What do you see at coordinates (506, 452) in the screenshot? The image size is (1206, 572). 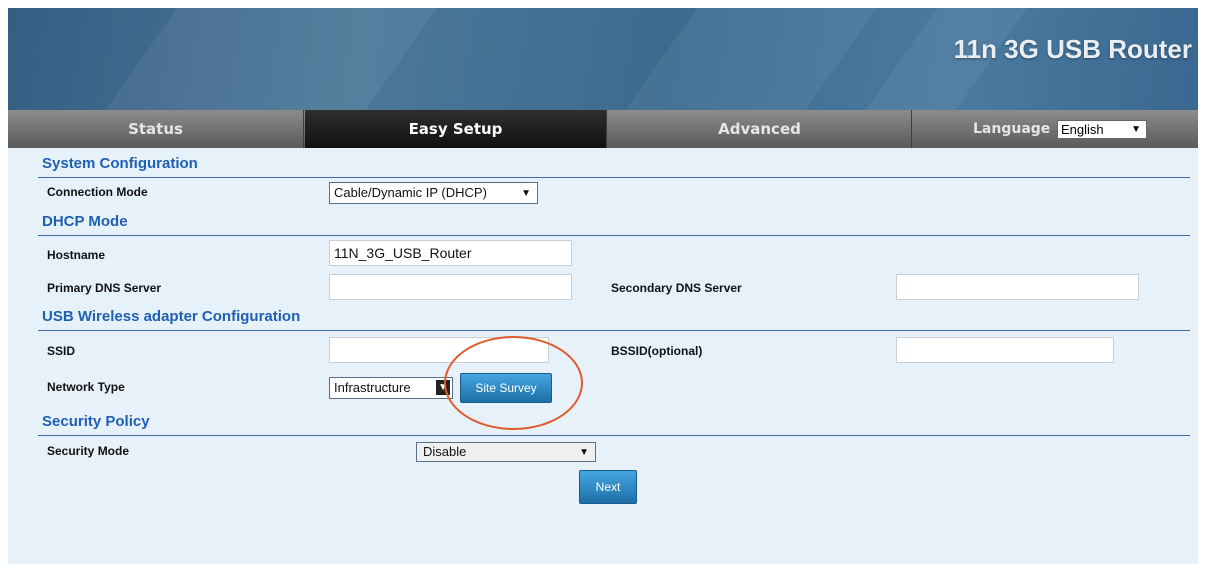 I see `security-mode-select: Disable ▼` at bounding box center [506, 452].